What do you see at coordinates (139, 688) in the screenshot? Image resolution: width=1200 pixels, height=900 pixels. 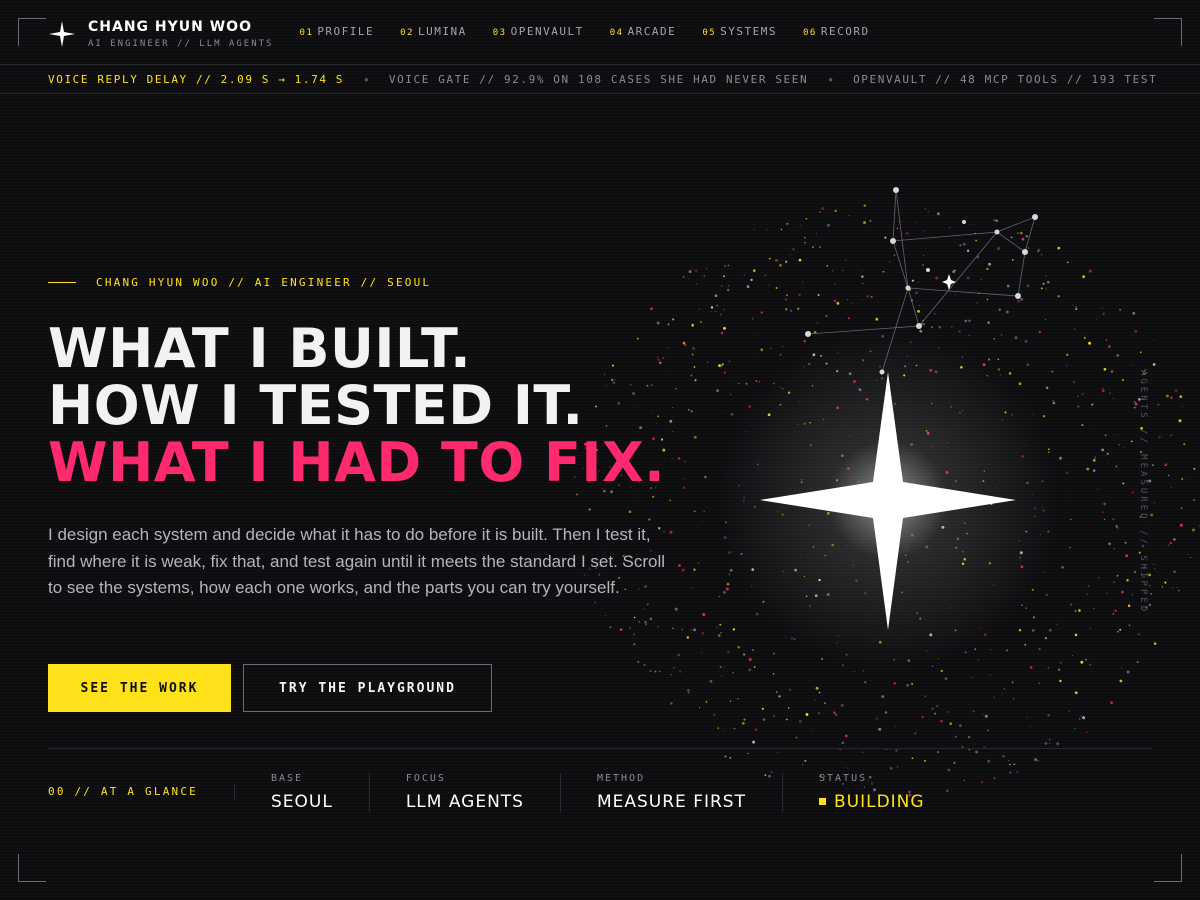 I see `see-the-work-button: SEE THE WORK` at bounding box center [139, 688].